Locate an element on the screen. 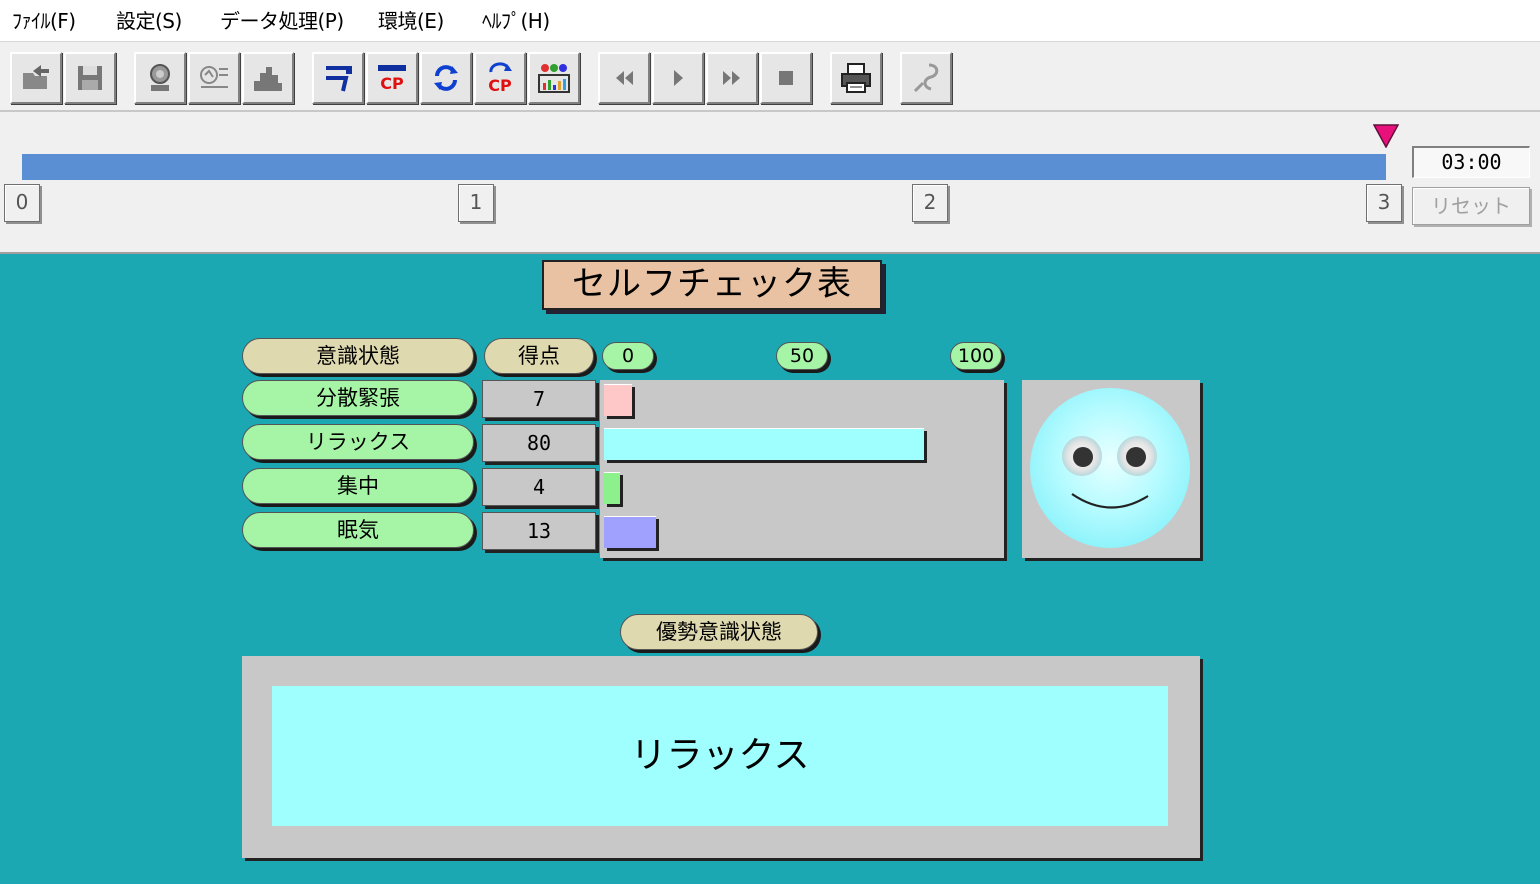  probe-icon is located at coordinates (926, 78).